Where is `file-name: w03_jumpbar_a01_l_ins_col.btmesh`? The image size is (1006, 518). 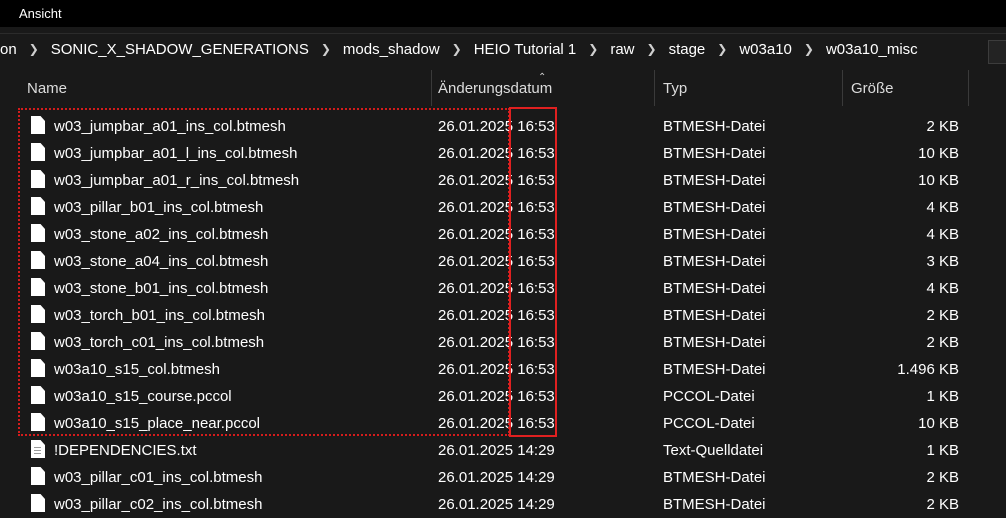 file-name: w03_jumpbar_a01_l_ins_col.btmesh is located at coordinates (176, 153).